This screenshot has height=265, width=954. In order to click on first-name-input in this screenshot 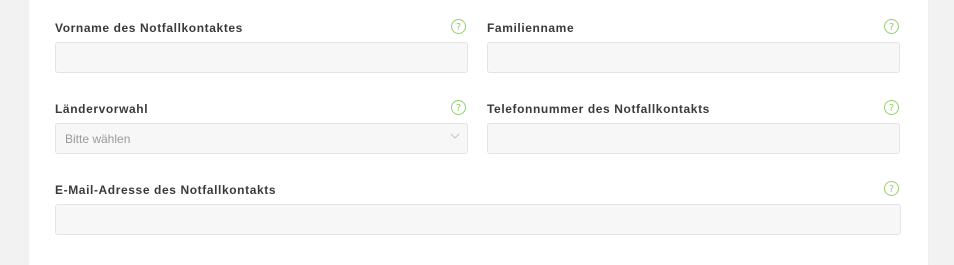, I will do `click(261, 57)`.